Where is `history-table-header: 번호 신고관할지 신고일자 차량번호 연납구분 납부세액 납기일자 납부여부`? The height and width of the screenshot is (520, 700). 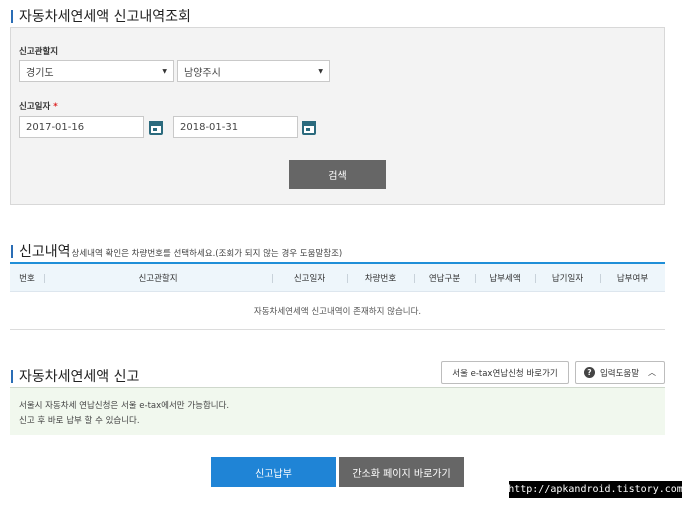
history-table-header: 번호 신고관할지 신고일자 차량번호 연납구분 납부세액 납기일자 납부여부 is located at coordinates (337, 277).